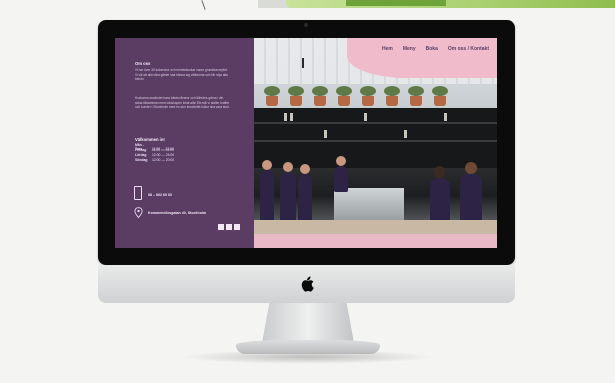  I want to click on nav-about-contact: Om oss / Kontakt, so click(468, 49).